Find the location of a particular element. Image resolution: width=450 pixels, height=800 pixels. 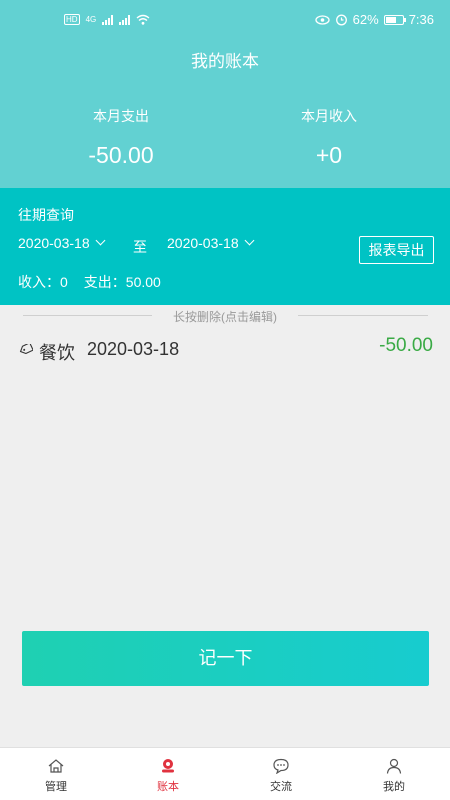

end-date: 2020-03-18 is located at coordinates (203, 243).